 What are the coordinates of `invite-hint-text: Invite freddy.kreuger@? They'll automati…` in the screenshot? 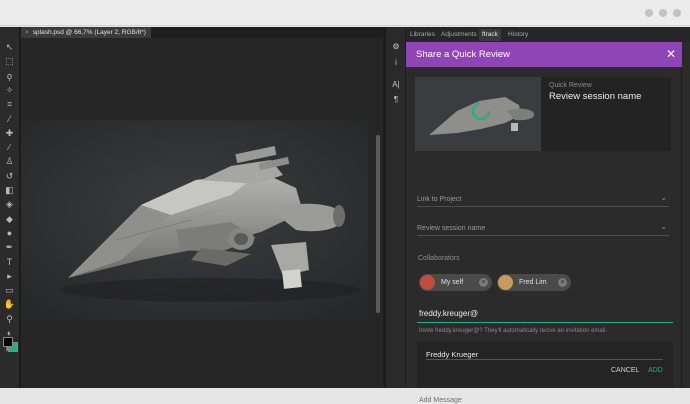 It's located at (513, 331).